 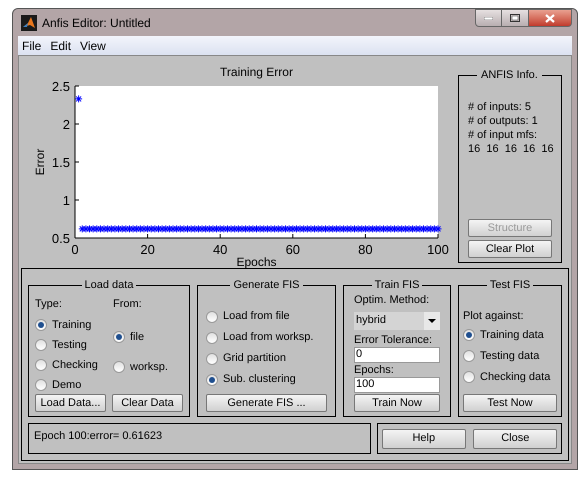 I want to click on plot-against-label: Plot against:, so click(x=494, y=316).